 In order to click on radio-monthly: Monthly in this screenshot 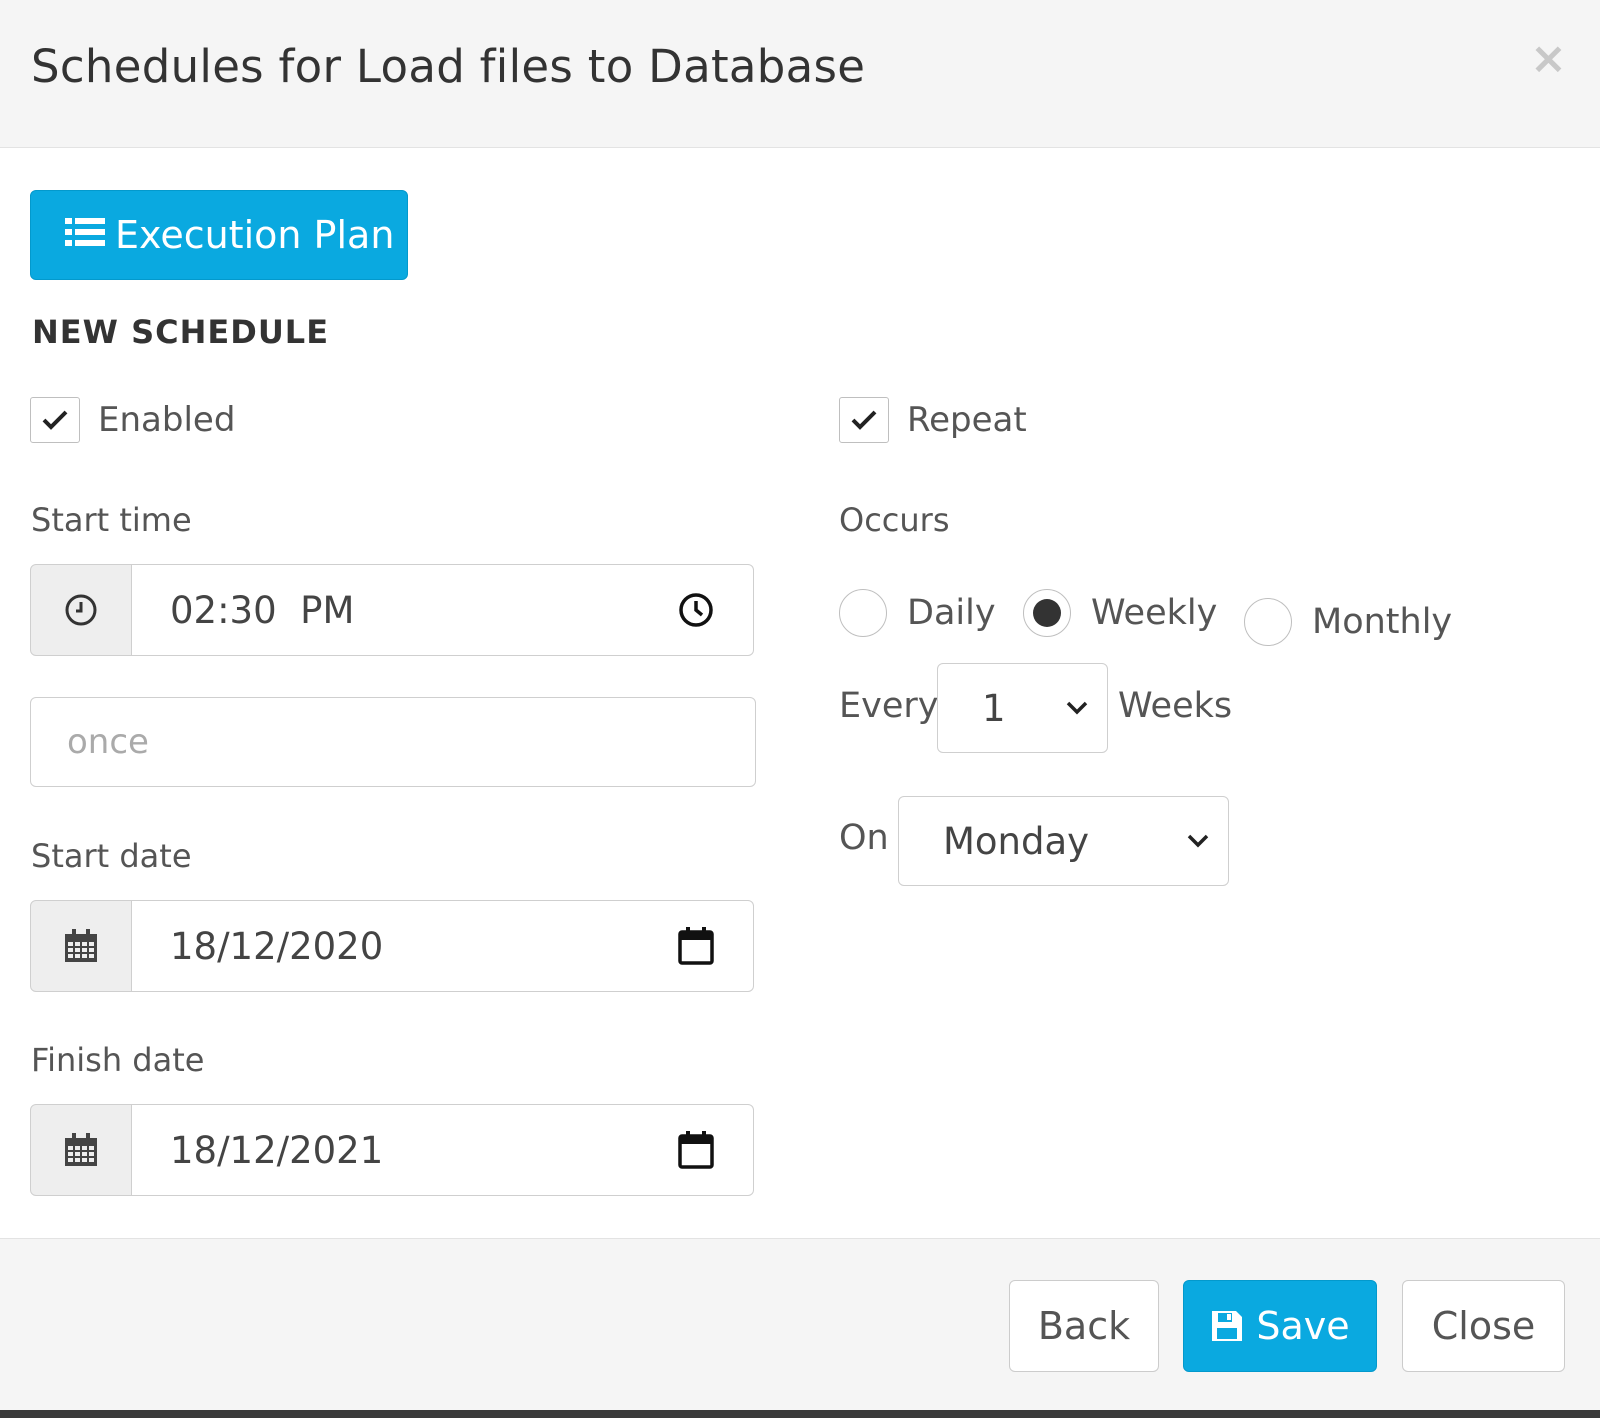, I will do `click(1348, 622)`.